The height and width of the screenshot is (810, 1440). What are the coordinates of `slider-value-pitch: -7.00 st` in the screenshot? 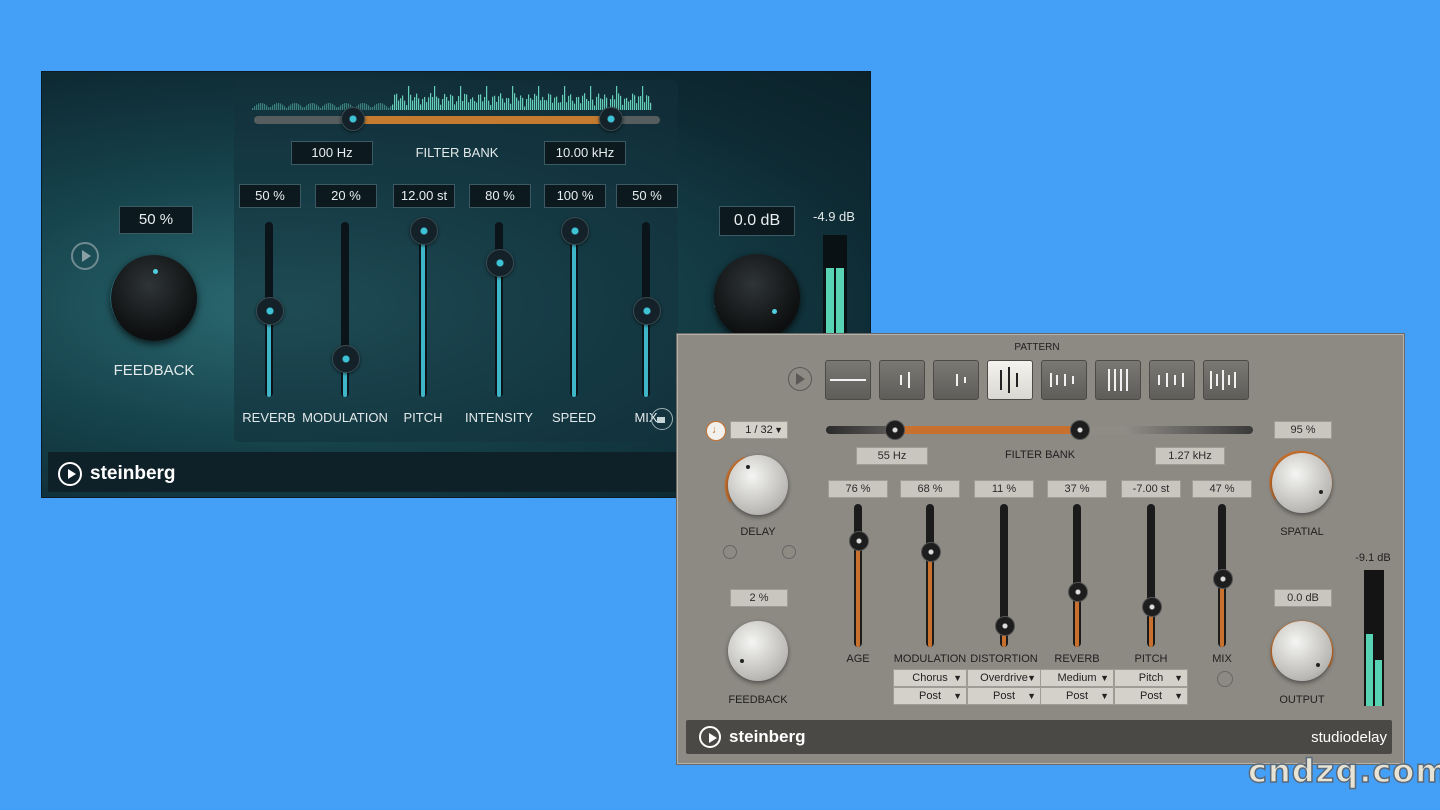 It's located at (1151, 489).